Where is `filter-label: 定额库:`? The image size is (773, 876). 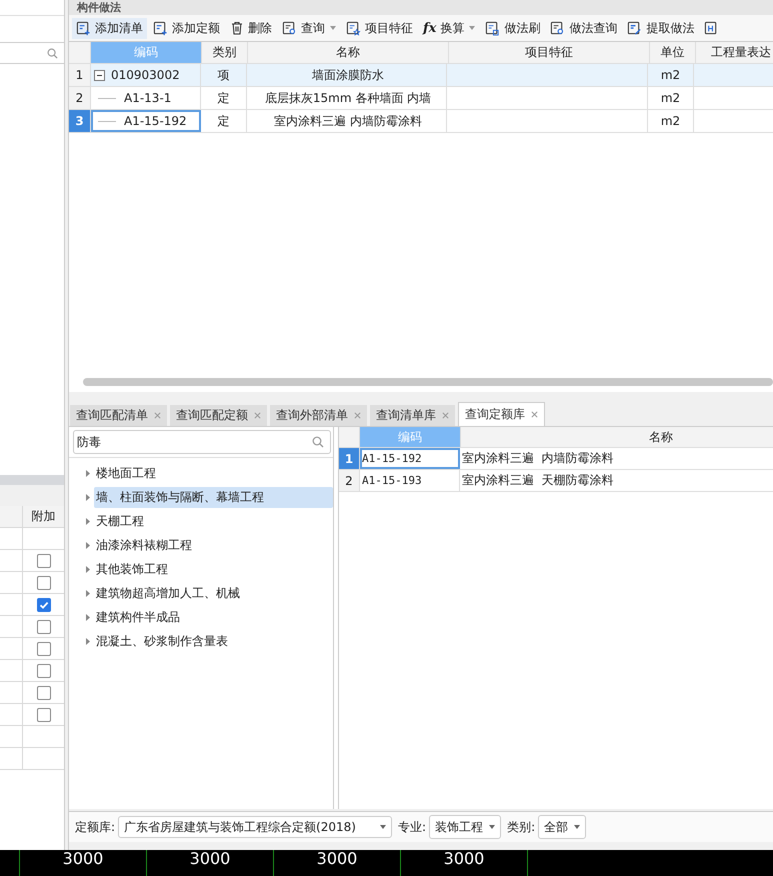 filter-label: 定额库: is located at coordinates (95, 827).